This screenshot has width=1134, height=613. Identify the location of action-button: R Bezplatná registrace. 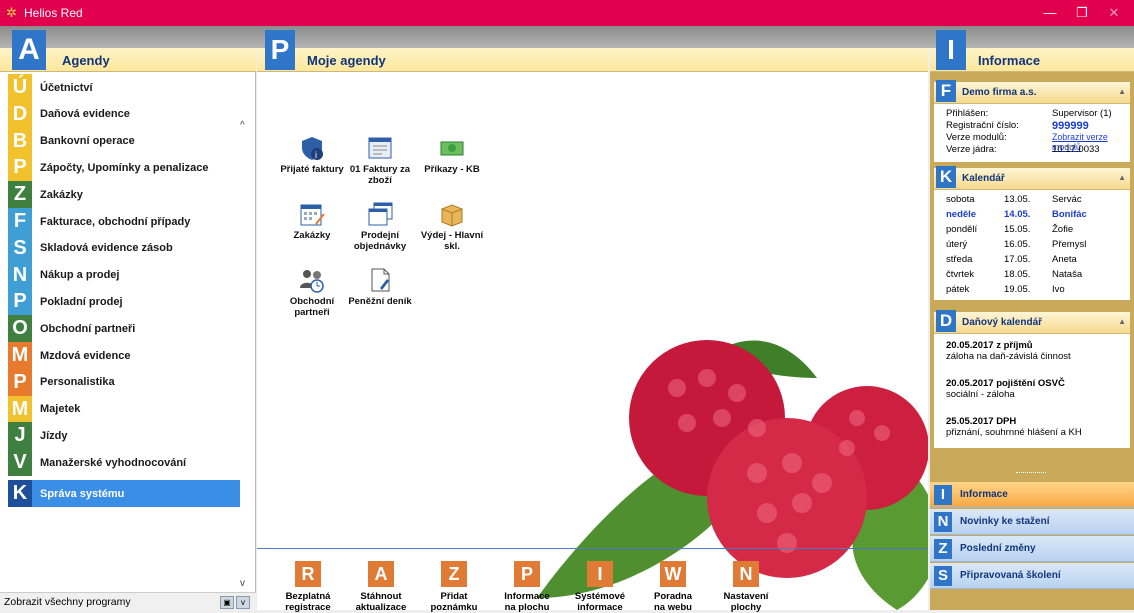
(308, 587).